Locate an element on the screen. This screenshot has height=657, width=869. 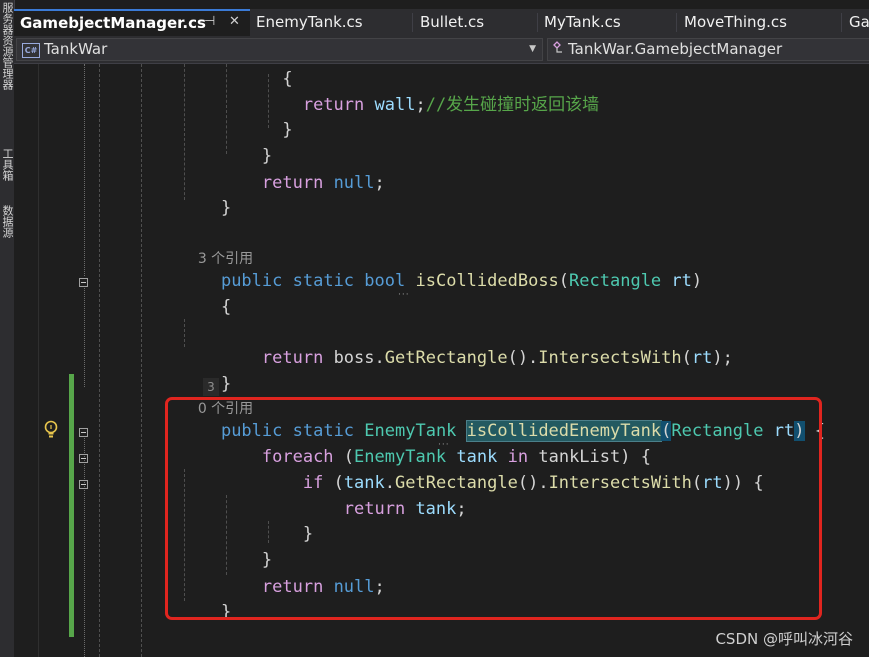
class-icon is located at coordinates (559, 49).